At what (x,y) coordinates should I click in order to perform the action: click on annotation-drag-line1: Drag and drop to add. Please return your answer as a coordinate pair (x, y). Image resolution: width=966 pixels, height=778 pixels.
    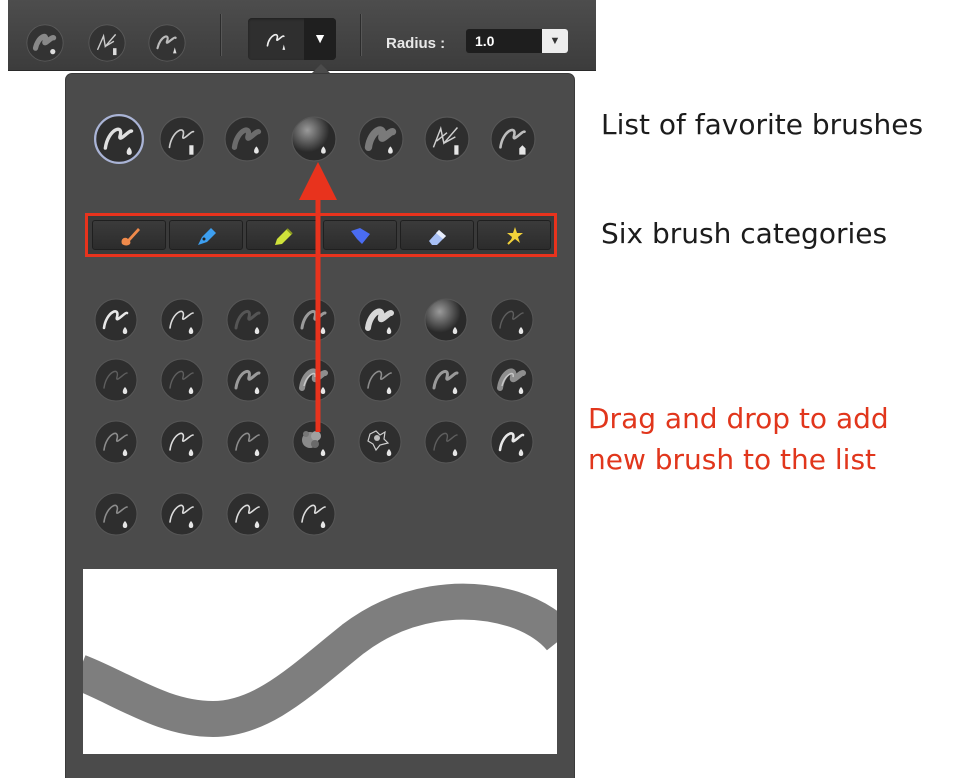
    Looking at the image, I should click on (738, 418).